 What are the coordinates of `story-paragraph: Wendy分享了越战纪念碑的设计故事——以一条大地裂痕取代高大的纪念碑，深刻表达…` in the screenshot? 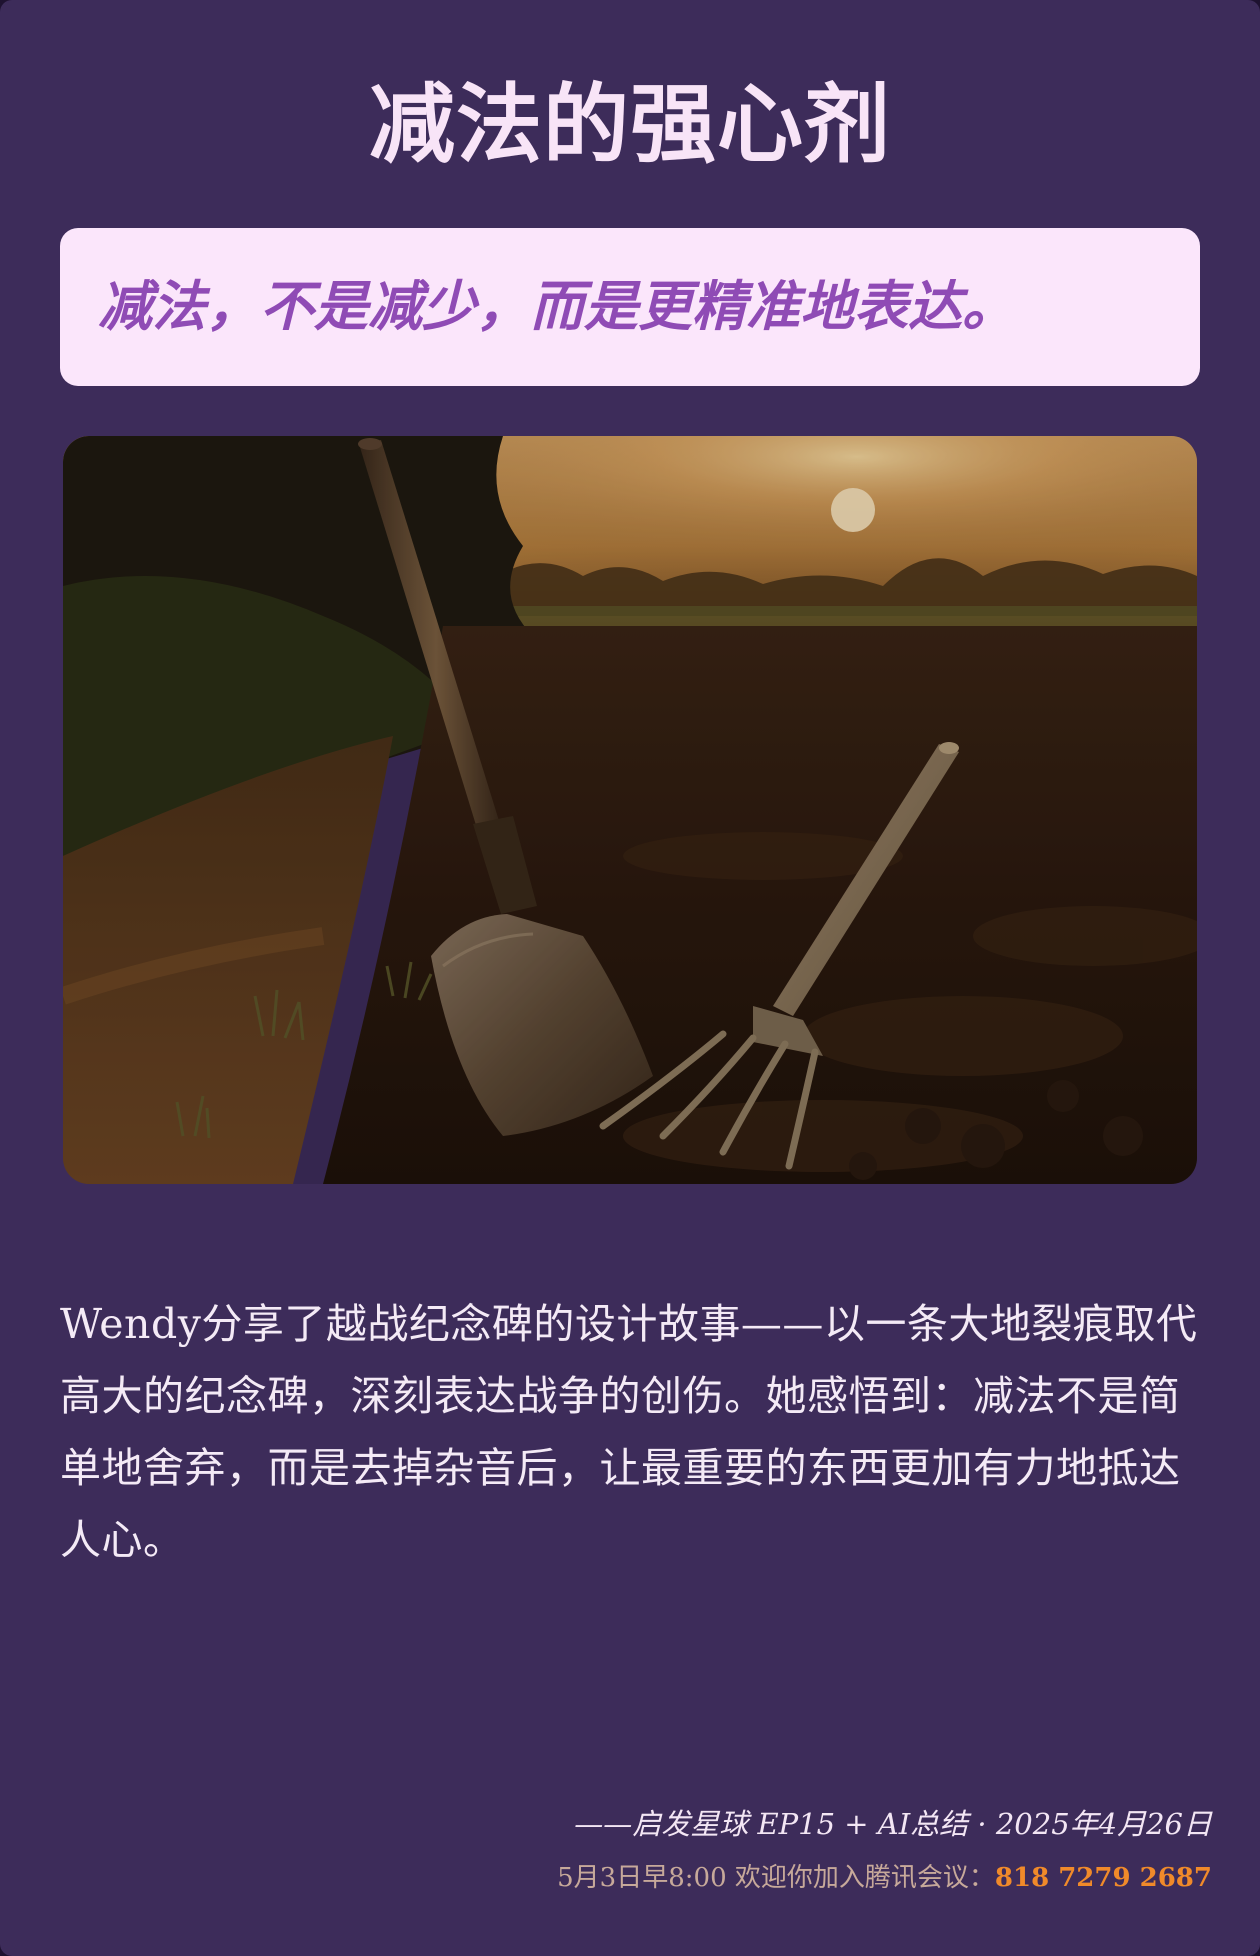 It's located at (629, 1432).